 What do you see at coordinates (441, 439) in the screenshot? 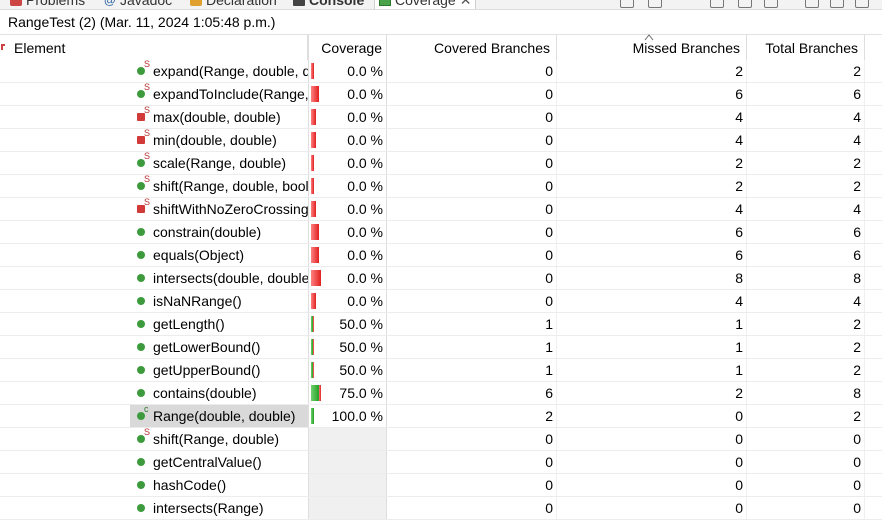
I see `table-row: Sshift(Range, double) 0 0 0` at bounding box center [441, 439].